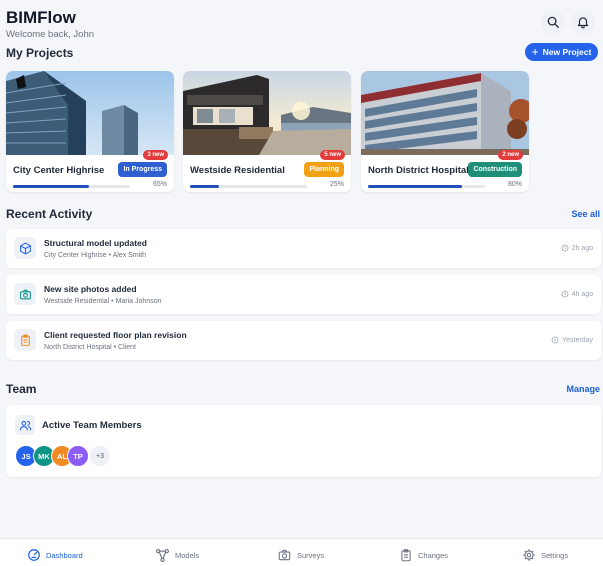  I want to click on search-icon, so click(553, 22).